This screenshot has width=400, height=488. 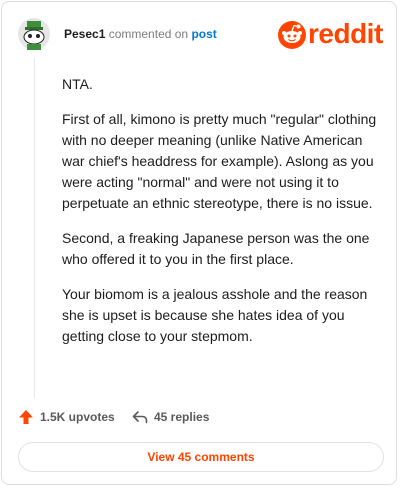 I want to click on reply-arrow-icon, so click(x=140, y=417).